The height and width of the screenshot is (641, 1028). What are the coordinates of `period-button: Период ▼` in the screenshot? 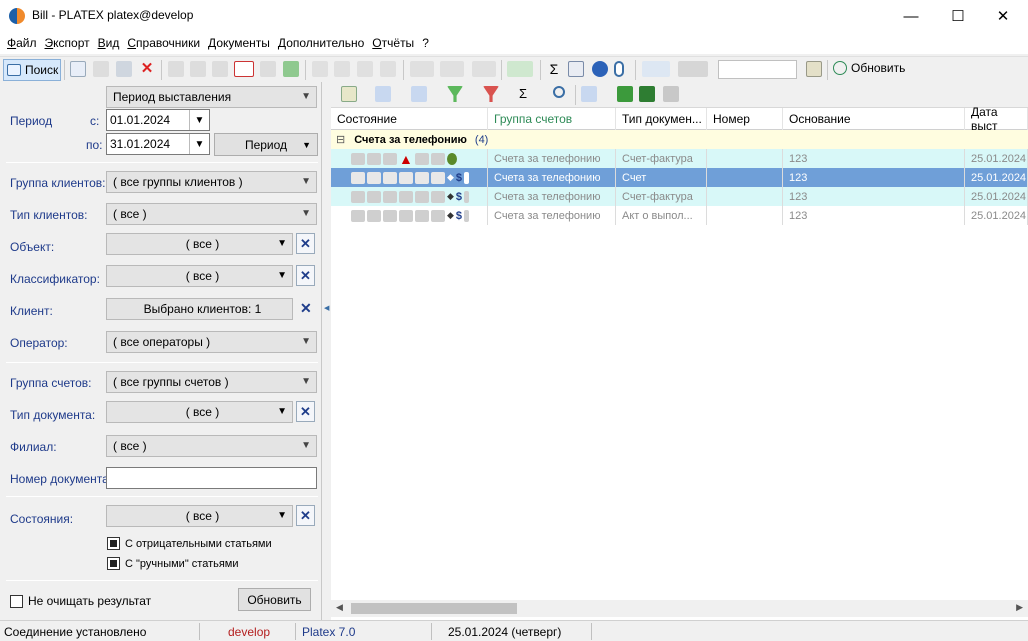 It's located at (266, 144).